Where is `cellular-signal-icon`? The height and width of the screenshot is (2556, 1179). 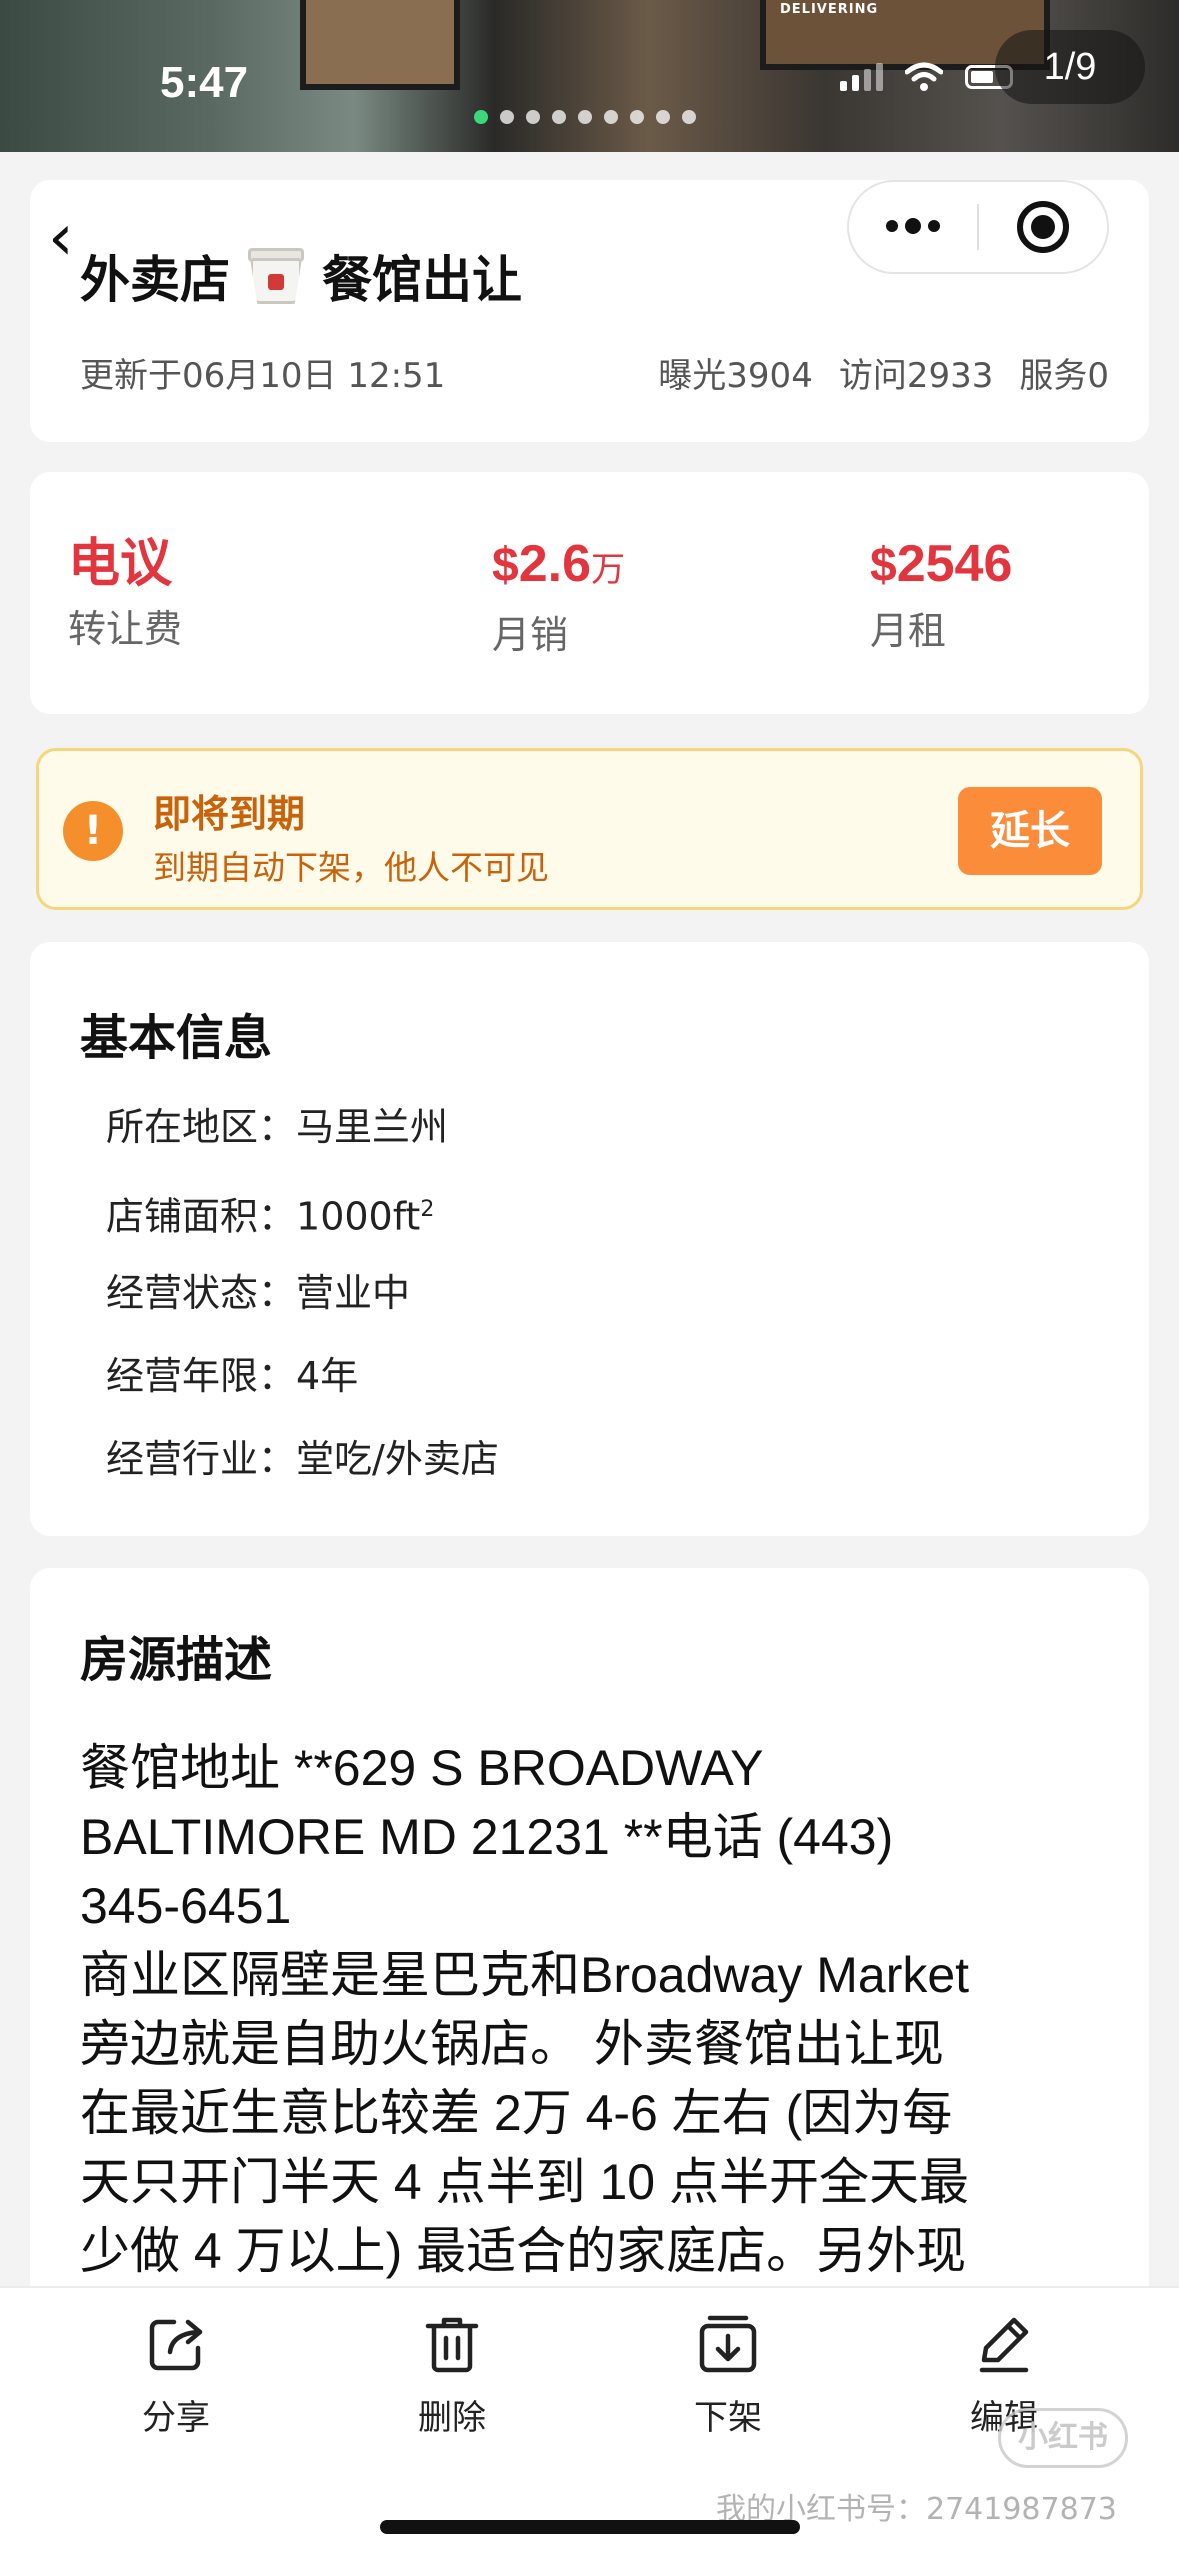
cellular-signal-icon is located at coordinates (861, 77).